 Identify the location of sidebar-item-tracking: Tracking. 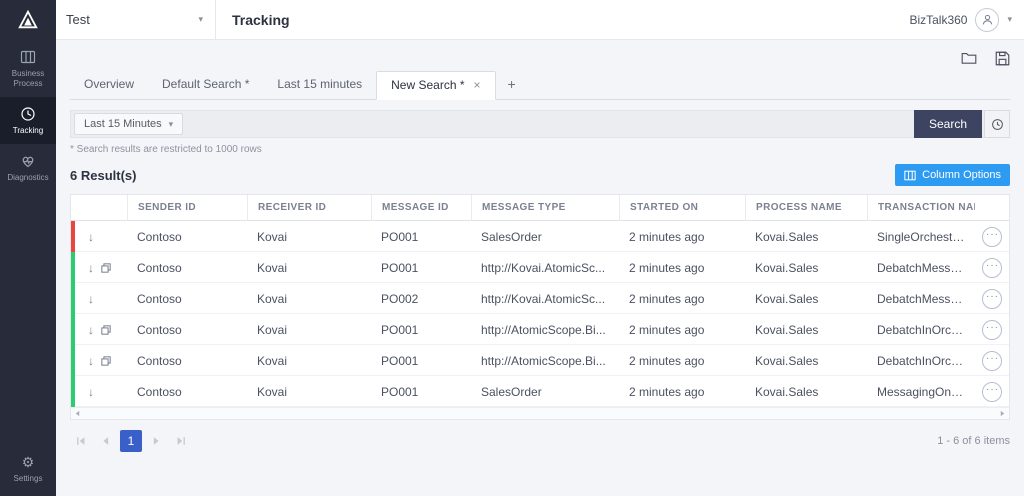
(28, 120).